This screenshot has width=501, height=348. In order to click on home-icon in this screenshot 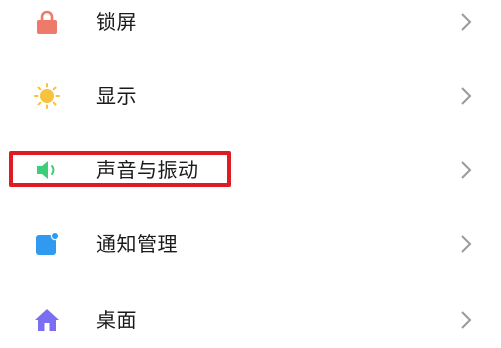, I will do `click(47, 320)`.